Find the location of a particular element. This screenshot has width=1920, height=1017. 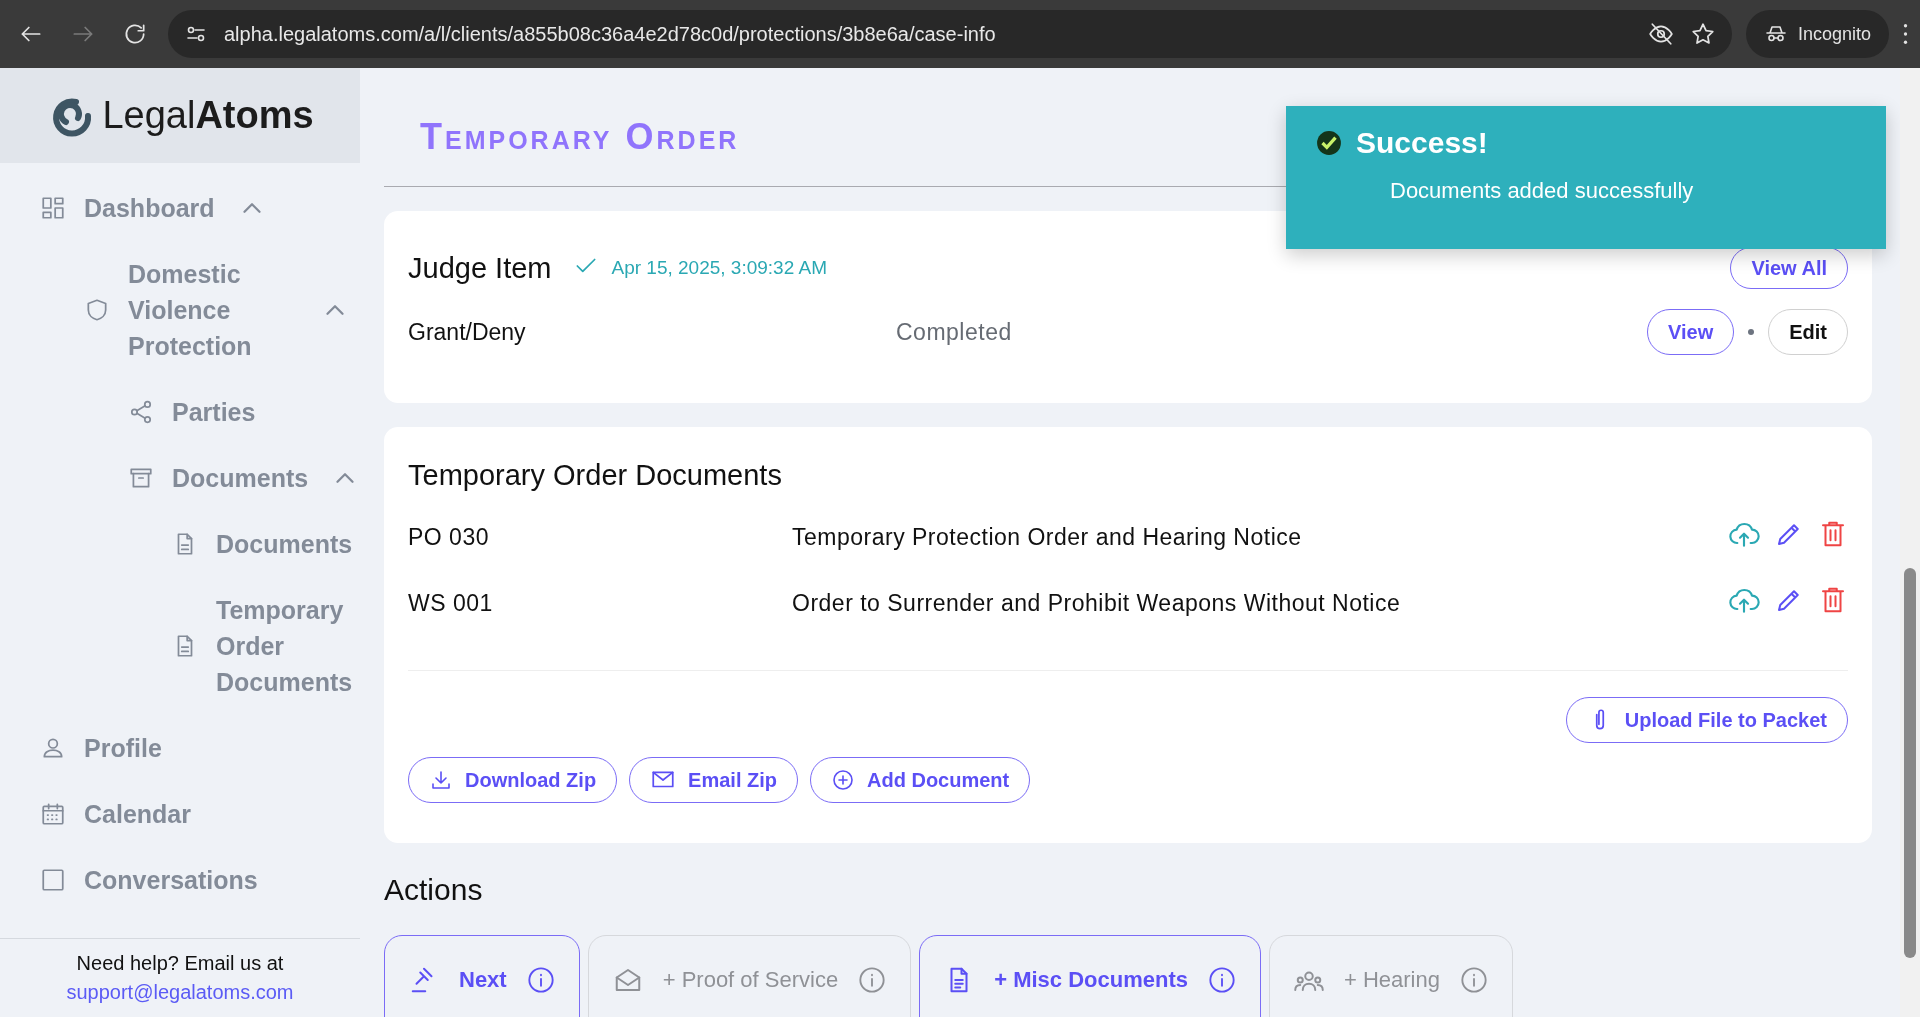

status-text: Completed is located at coordinates (954, 332).